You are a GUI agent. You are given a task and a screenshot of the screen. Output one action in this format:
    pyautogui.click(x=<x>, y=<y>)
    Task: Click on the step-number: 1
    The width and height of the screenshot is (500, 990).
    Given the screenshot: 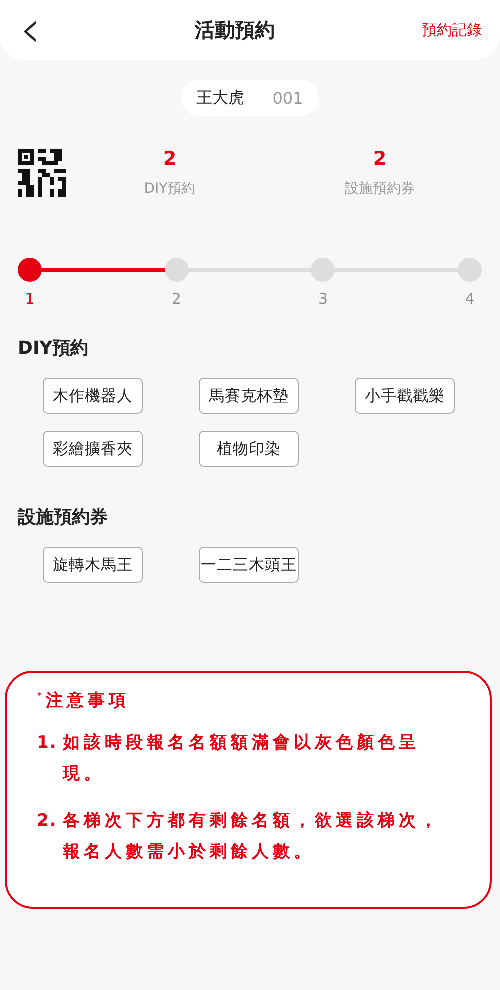 What is the action you would take?
    pyautogui.click(x=30, y=299)
    